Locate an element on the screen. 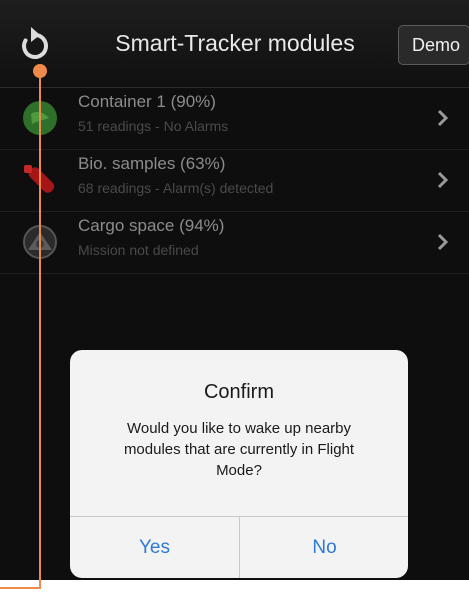 This screenshot has height=597, width=469. red-test-tube-icon is located at coordinates (39, 179).